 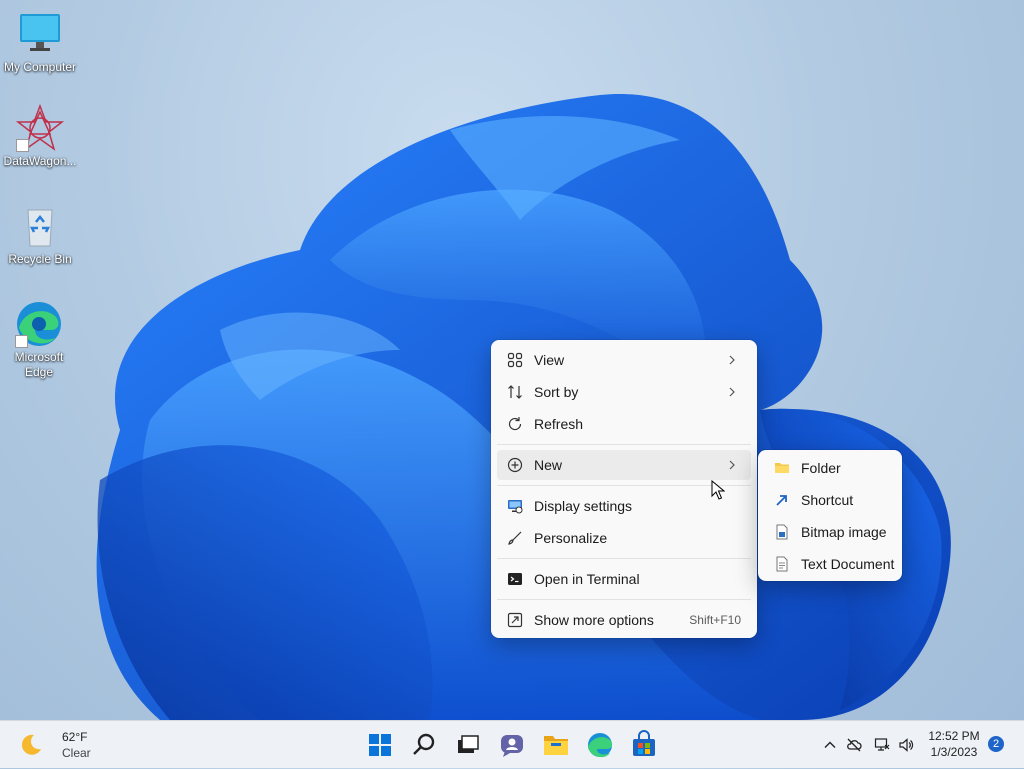 What do you see at coordinates (906, 745) in the screenshot?
I see `volume-icon` at bounding box center [906, 745].